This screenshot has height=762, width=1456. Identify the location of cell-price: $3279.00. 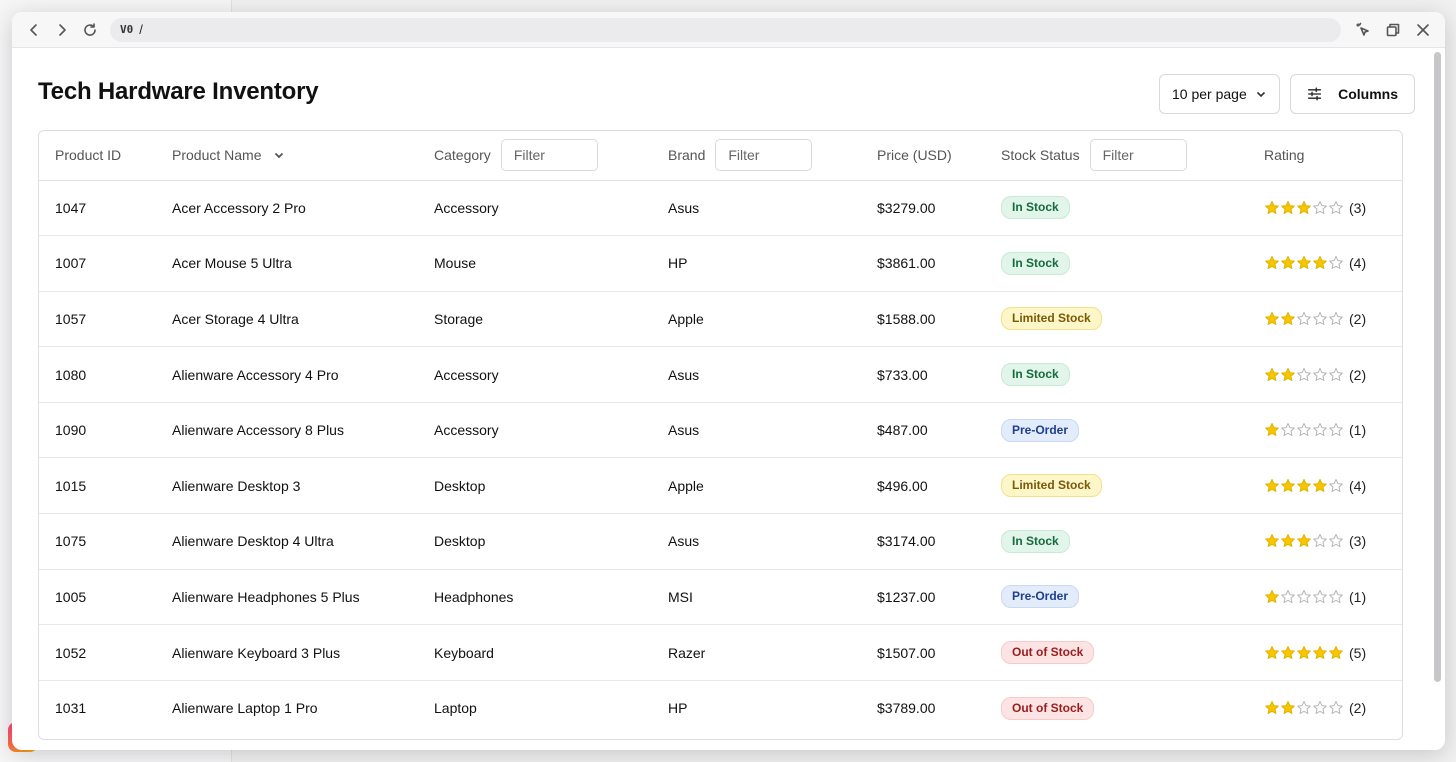
(939, 208).